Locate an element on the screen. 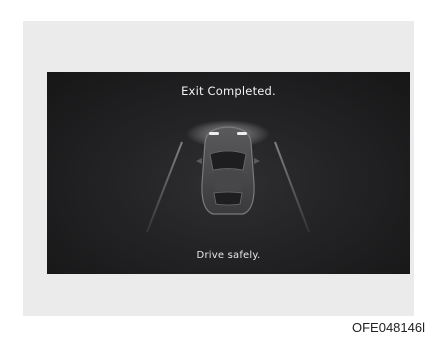 Image resolution: width=437 pixels, height=342 pixels. figure-code: OFE048146l is located at coordinates (388, 327).